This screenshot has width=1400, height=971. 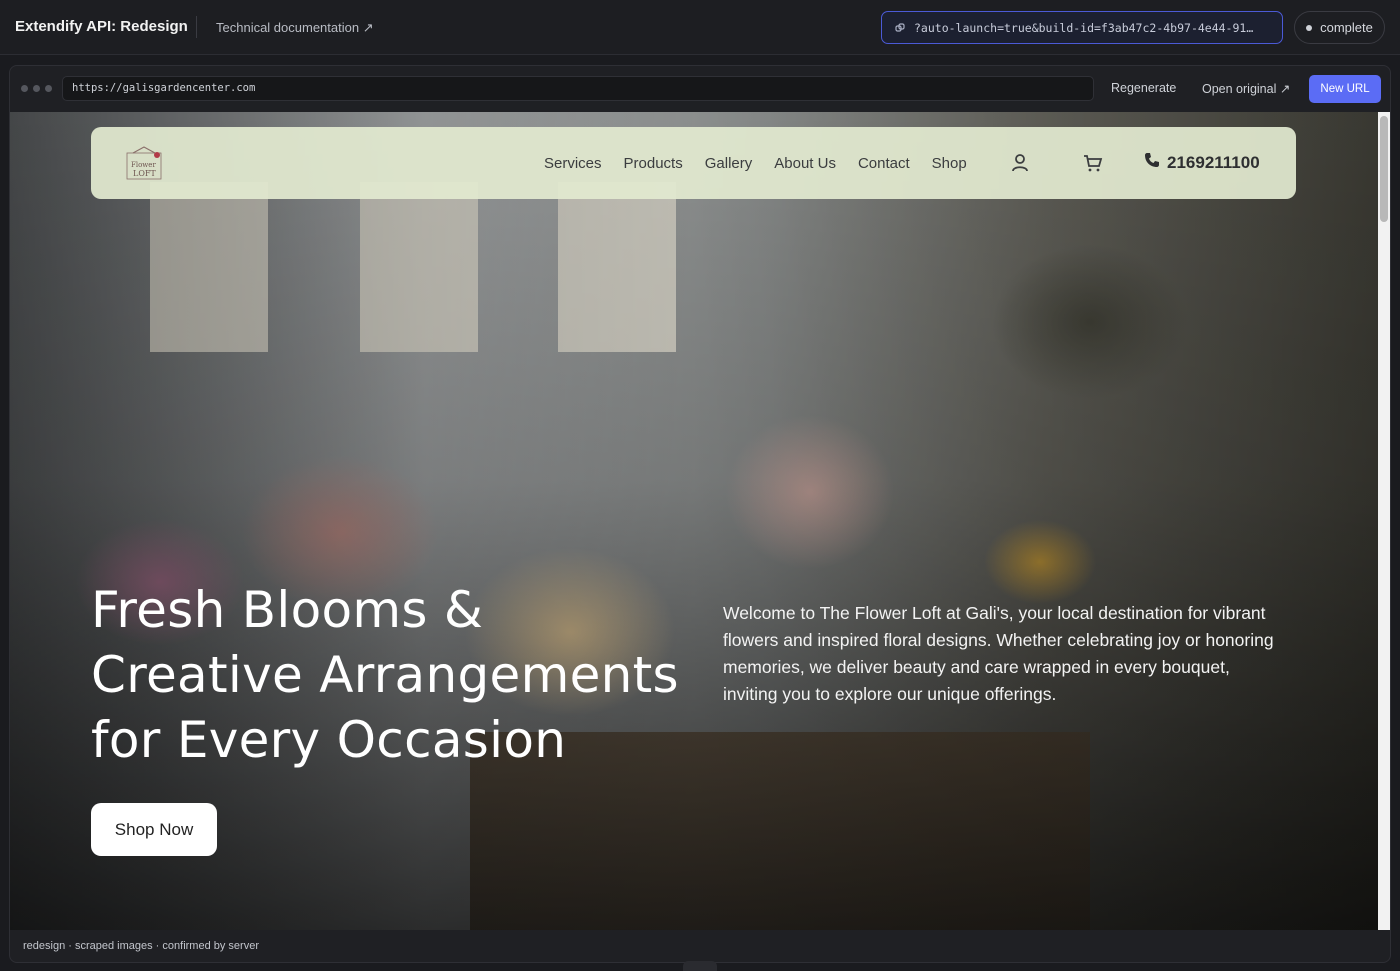 What do you see at coordinates (884, 163) in the screenshot?
I see `nav-contact: Contact` at bounding box center [884, 163].